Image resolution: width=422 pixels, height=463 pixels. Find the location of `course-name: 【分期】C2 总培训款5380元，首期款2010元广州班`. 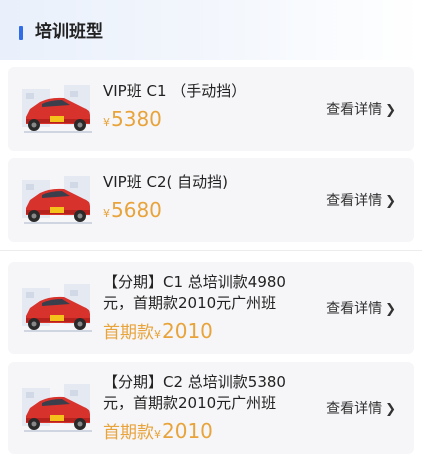

course-name: 【分期】C2 总培训款5380元，首期款2010元广州班 is located at coordinates (194, 392).